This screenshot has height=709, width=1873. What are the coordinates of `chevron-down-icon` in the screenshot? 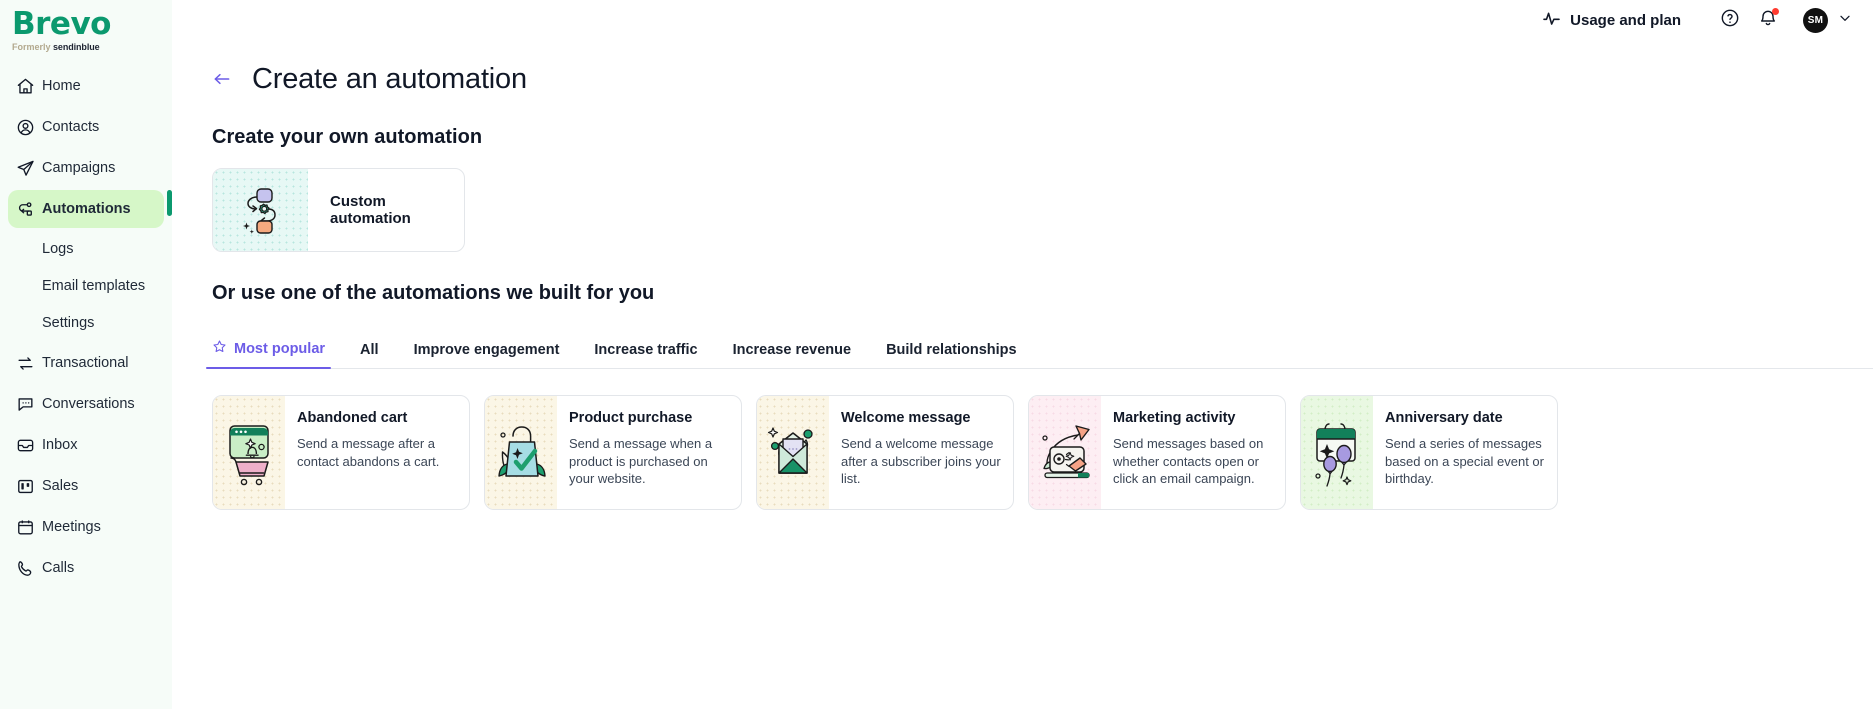 It's located at (1845, 20).